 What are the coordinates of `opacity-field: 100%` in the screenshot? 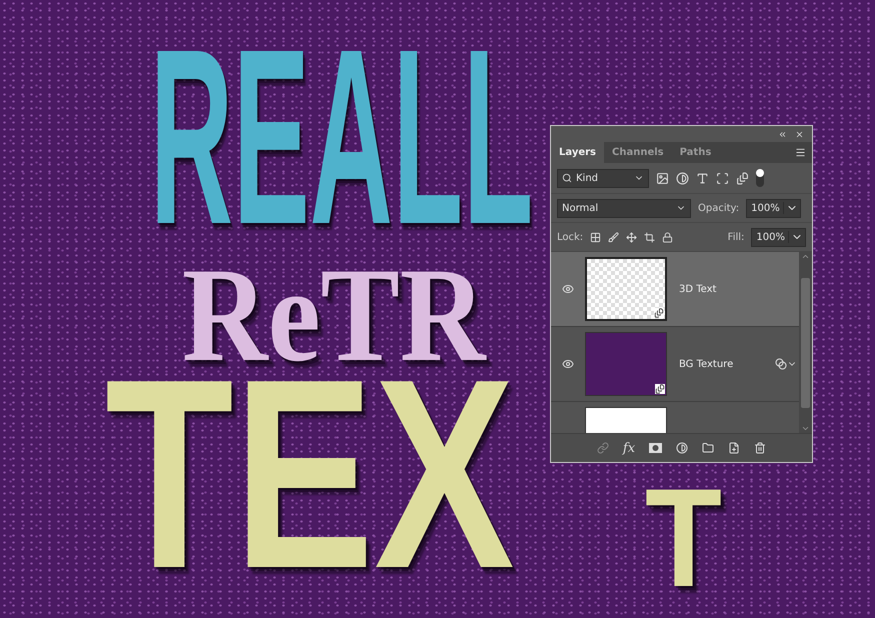 It's located at (773, 208).